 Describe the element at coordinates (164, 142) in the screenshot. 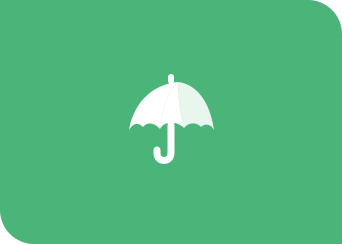

I see `umbrella-handle` at that location.